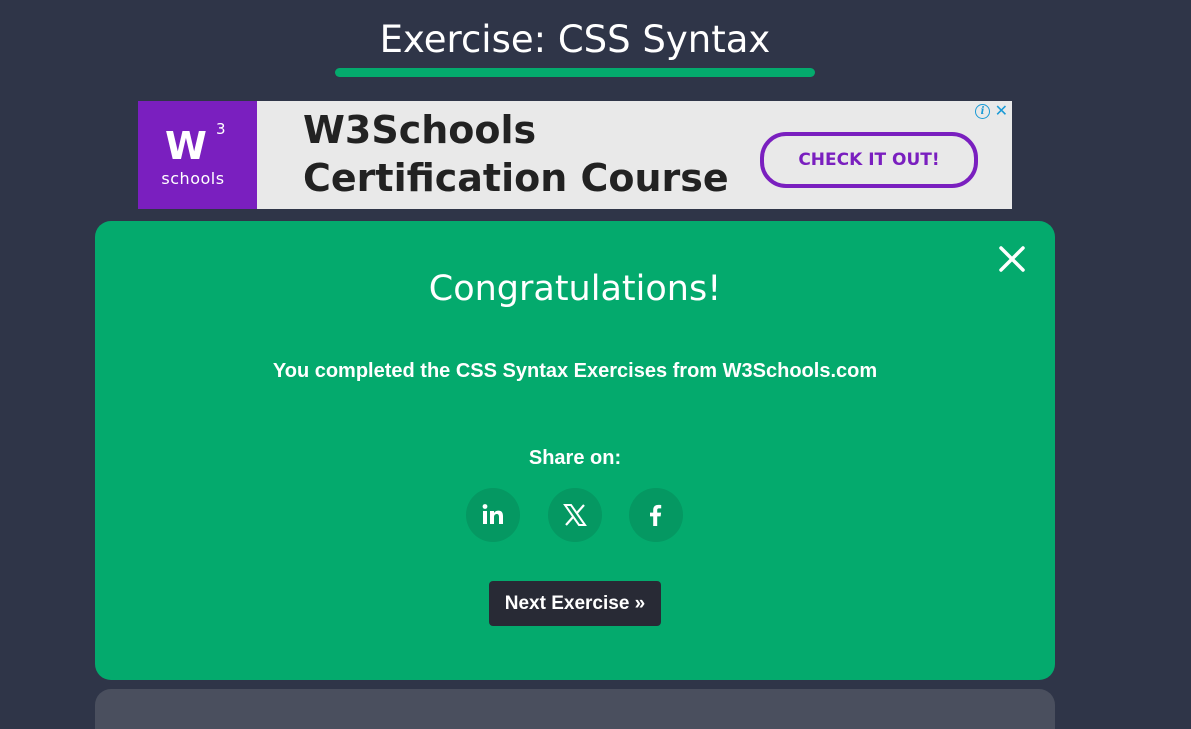  I want to click on ad-logo: W 3 schools, so click(197, 155).